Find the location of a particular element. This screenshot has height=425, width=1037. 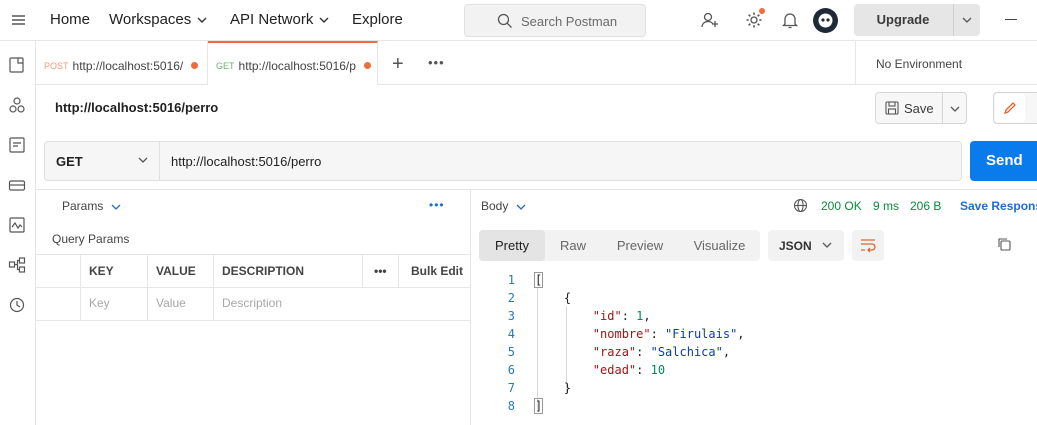

save-response-button: Save Respons is located at coordinates (998, 206).